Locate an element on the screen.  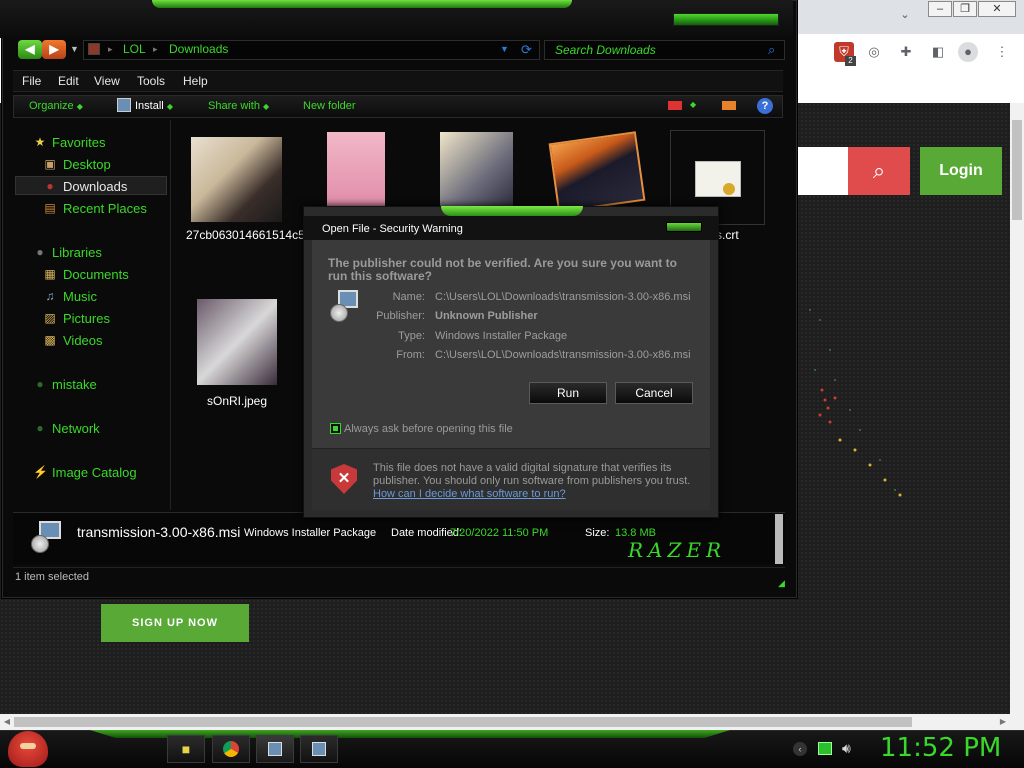
file-name-jpeg: sOnRI.jpeg is located at coordinates (237, 401).